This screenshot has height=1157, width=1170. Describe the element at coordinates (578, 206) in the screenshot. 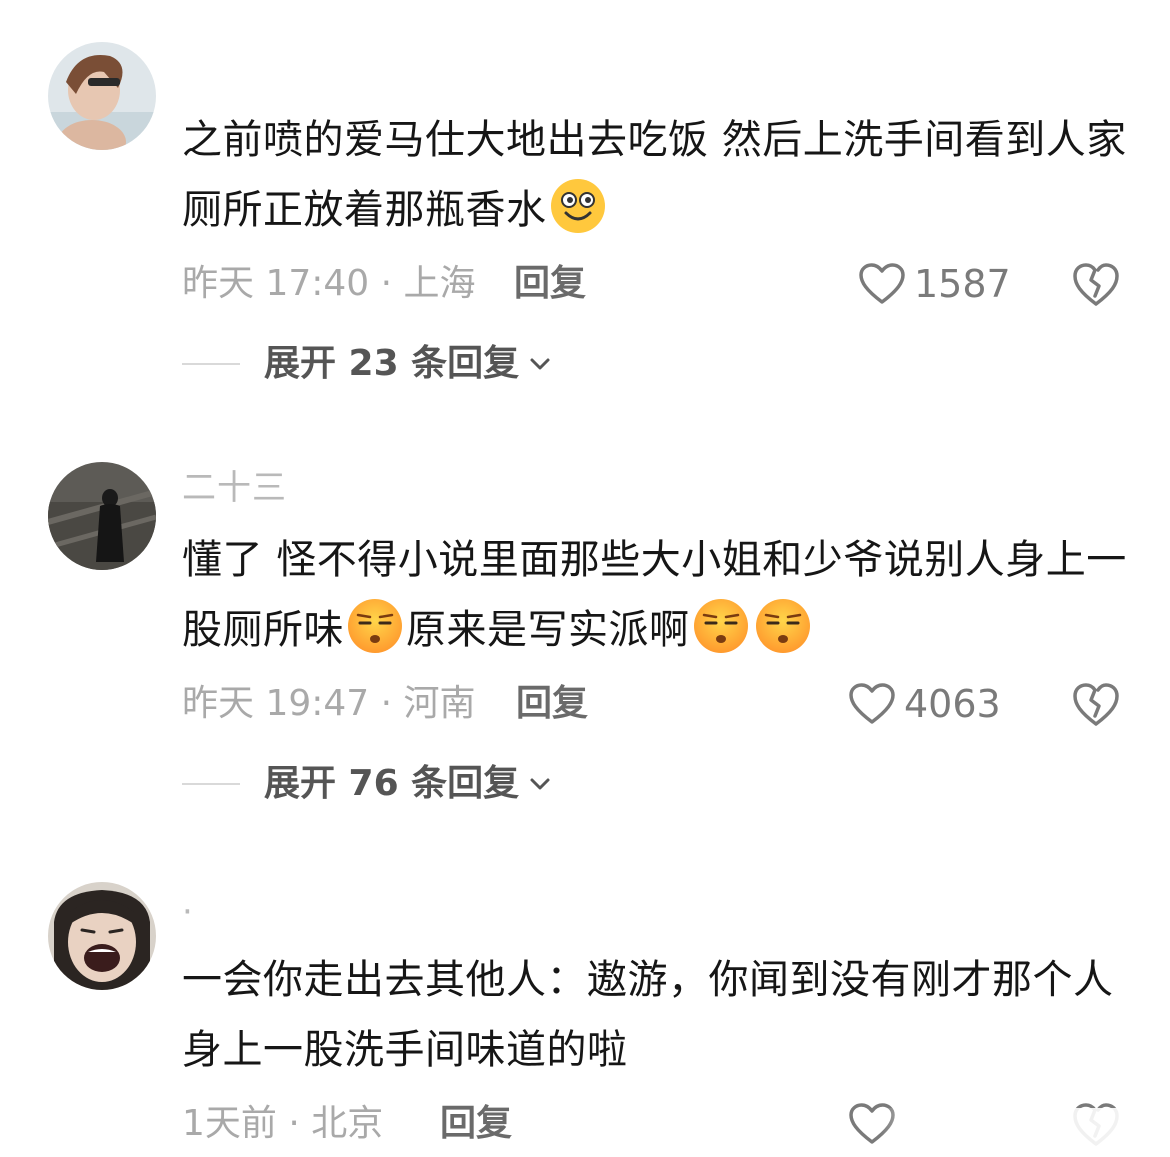

I see `grin-emoji-icon` at that location.